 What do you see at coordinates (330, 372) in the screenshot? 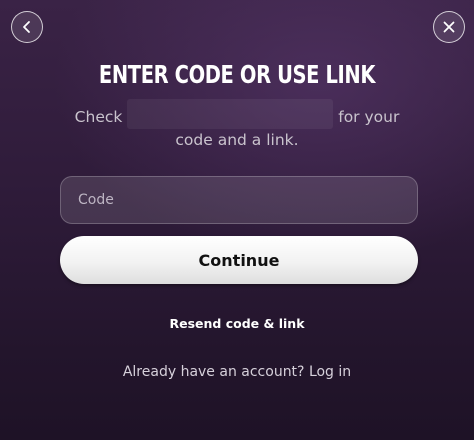
I see `login-link: Log in` at bounding box center [330, 372].